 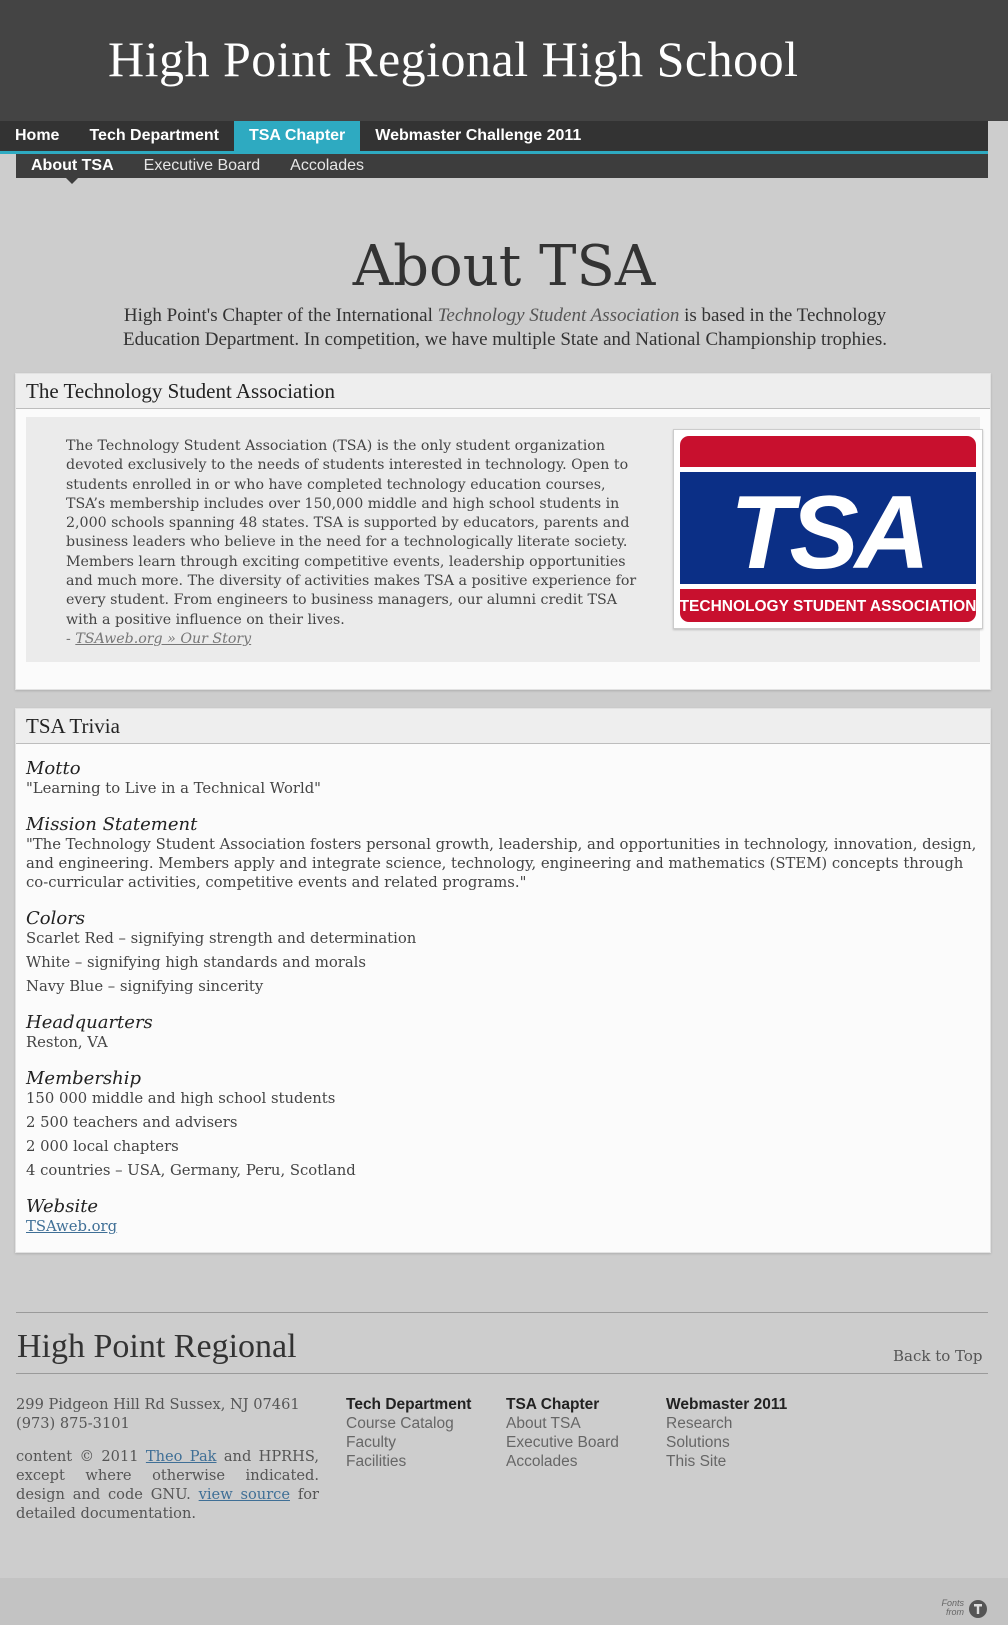 I want to click on about-source-prefix: -, so click(x=71, y=638).